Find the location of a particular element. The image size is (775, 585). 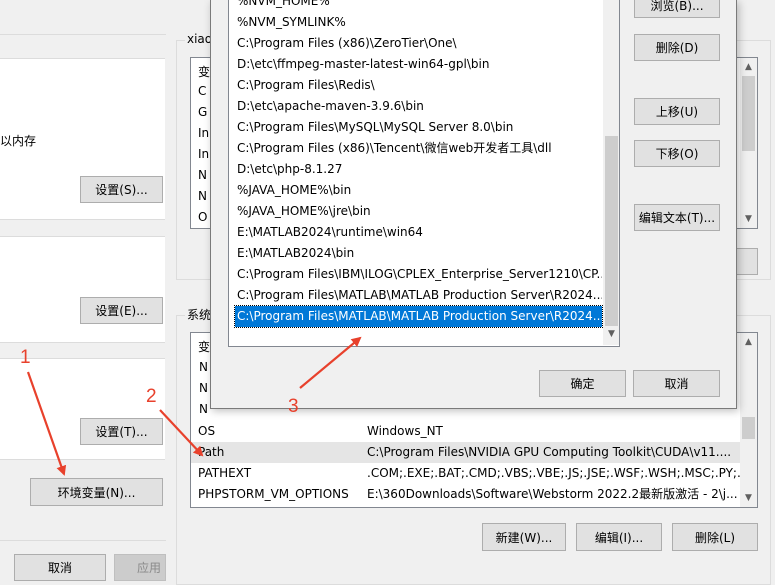

annotation-arrows is located at coordinates (194, 406).